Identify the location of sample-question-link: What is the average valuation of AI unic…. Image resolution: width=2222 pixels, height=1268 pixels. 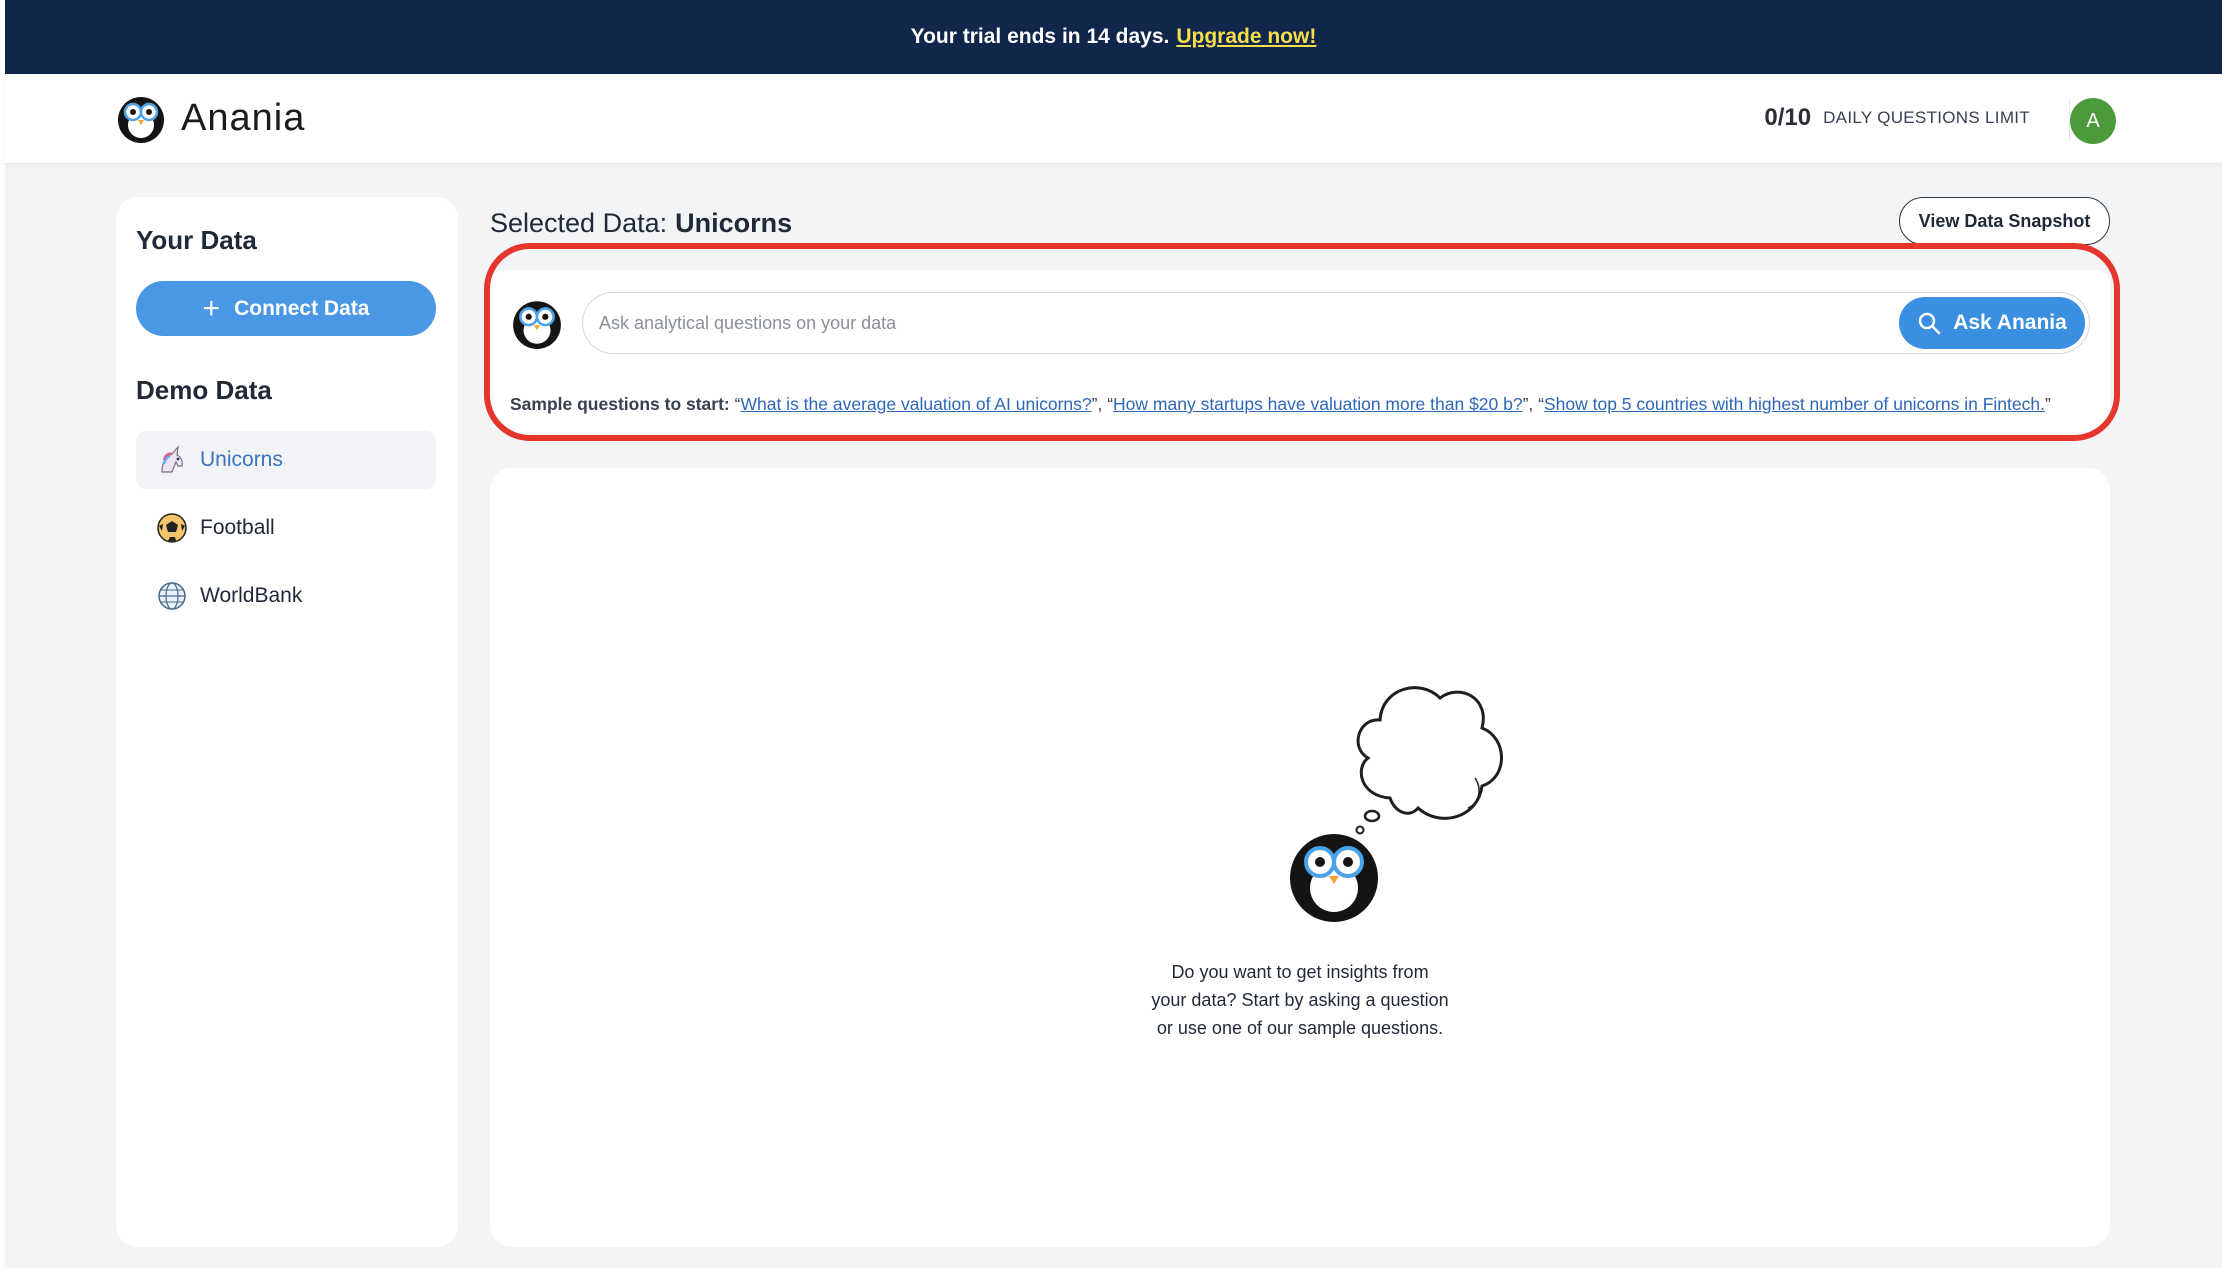
(915, 404).